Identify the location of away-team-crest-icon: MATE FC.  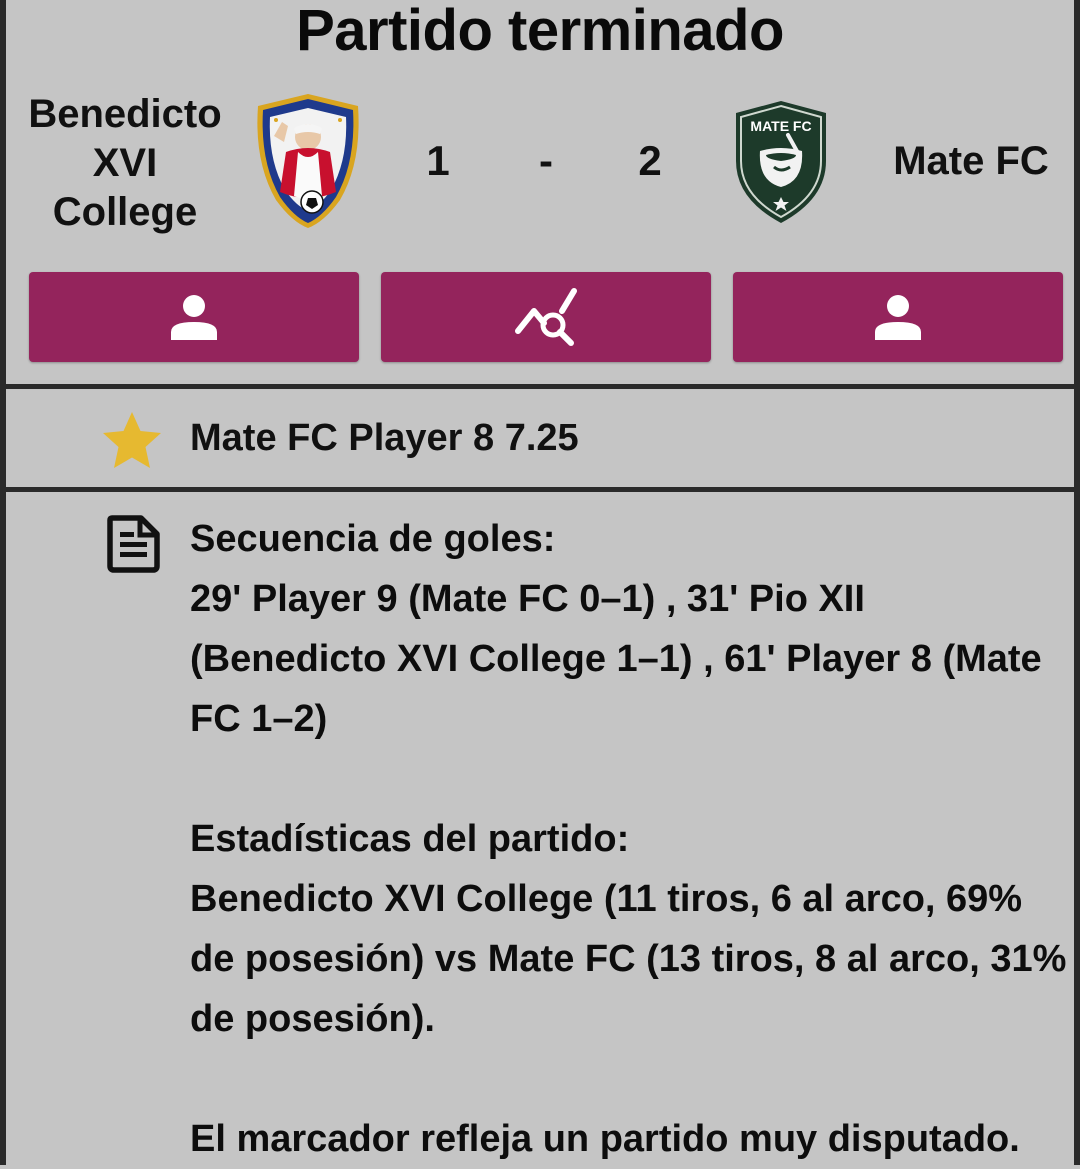
(781, 162).